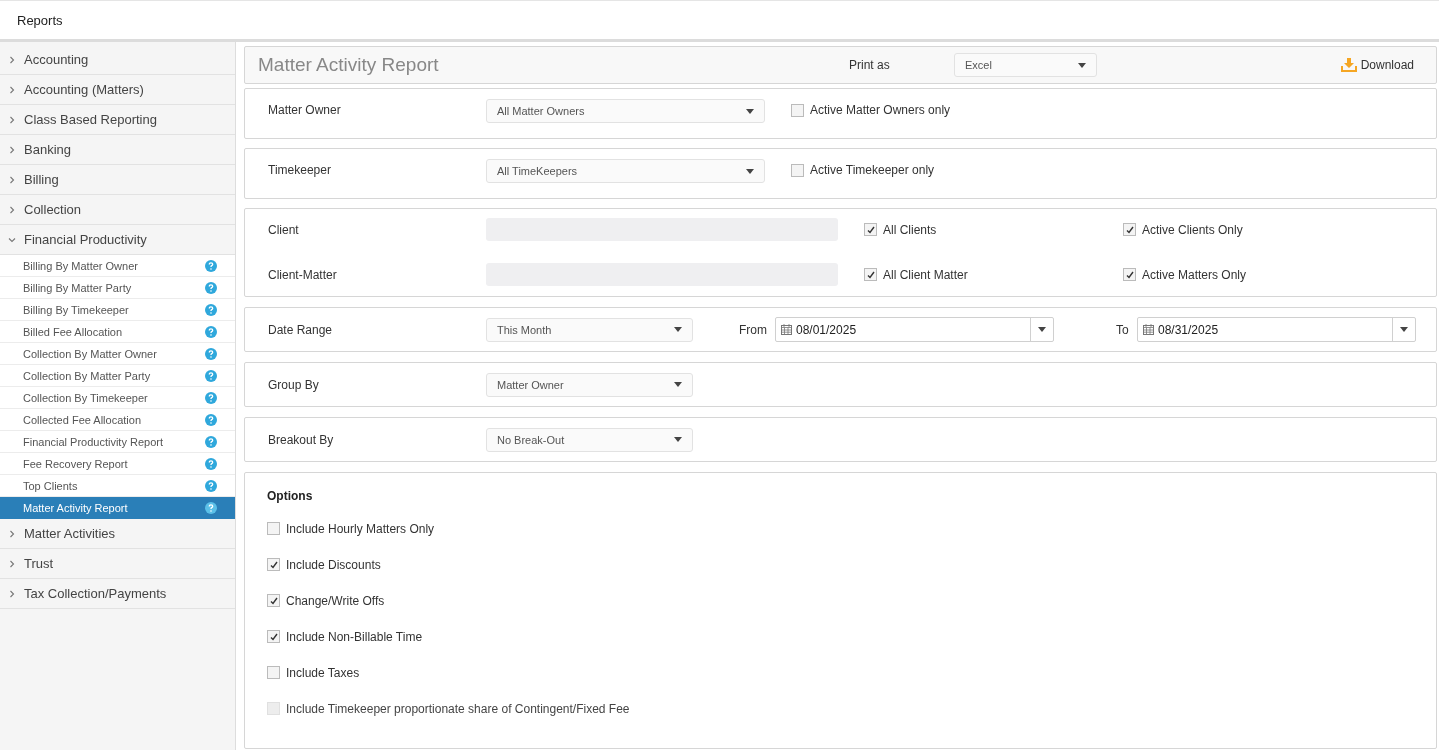 This screenshot has height=750, width=1439. I want to click on sidebar-group: Banking, so click(117, 150).